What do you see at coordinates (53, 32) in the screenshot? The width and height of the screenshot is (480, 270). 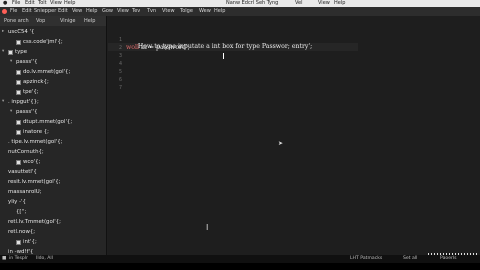 I see `tree-item: ▸ uscC54 '{` at bounding box center [53, 32].